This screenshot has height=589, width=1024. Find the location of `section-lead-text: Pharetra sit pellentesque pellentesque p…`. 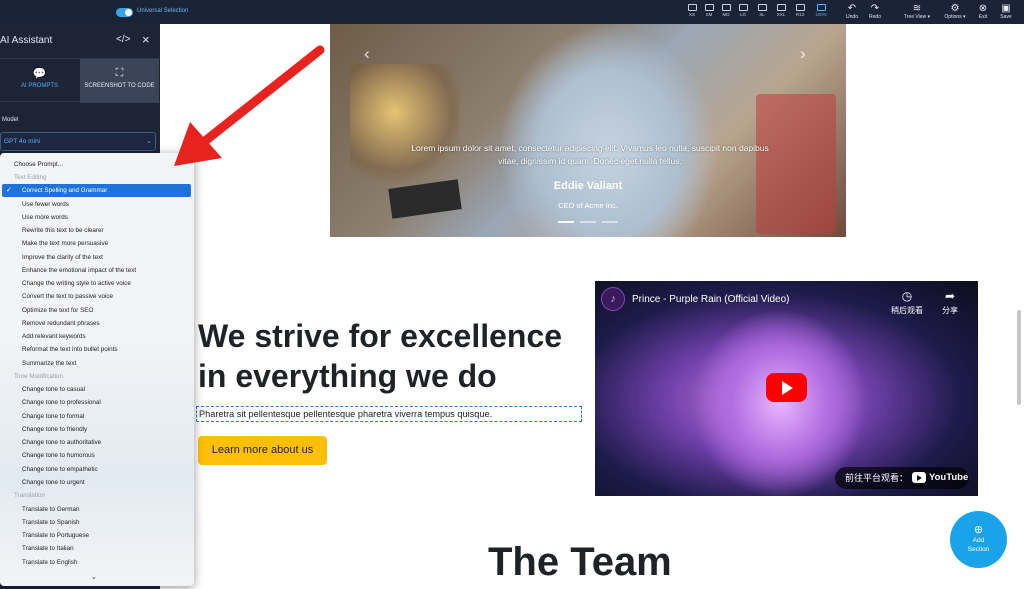

section-lead-text: Pharetra sit pellentesque pellentesque p… is located at coordinates (389, 414).